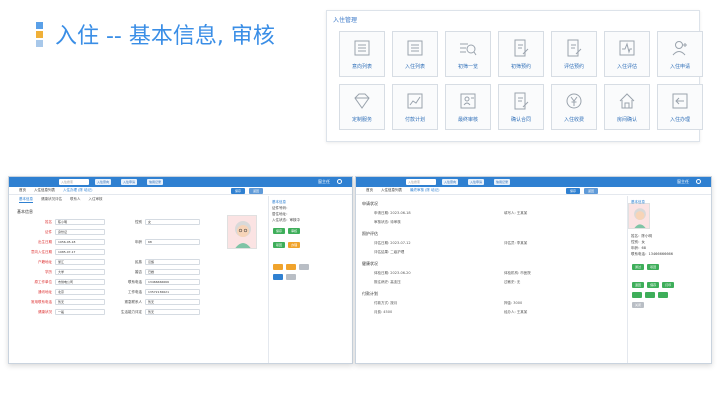 The width and height of the screenshot is (720, 405). Describe the element at coordinates (180, 182) in the screenshot. I see `top-bar: 入住搜索 入住意向 入住申请 信用记录 窗主任` at that location.